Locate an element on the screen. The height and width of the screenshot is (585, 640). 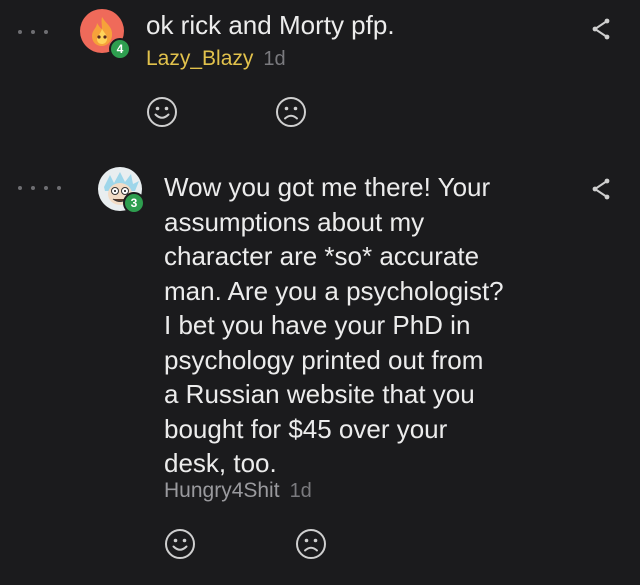
level-badge: 4 is located at coordinates (120, 49).